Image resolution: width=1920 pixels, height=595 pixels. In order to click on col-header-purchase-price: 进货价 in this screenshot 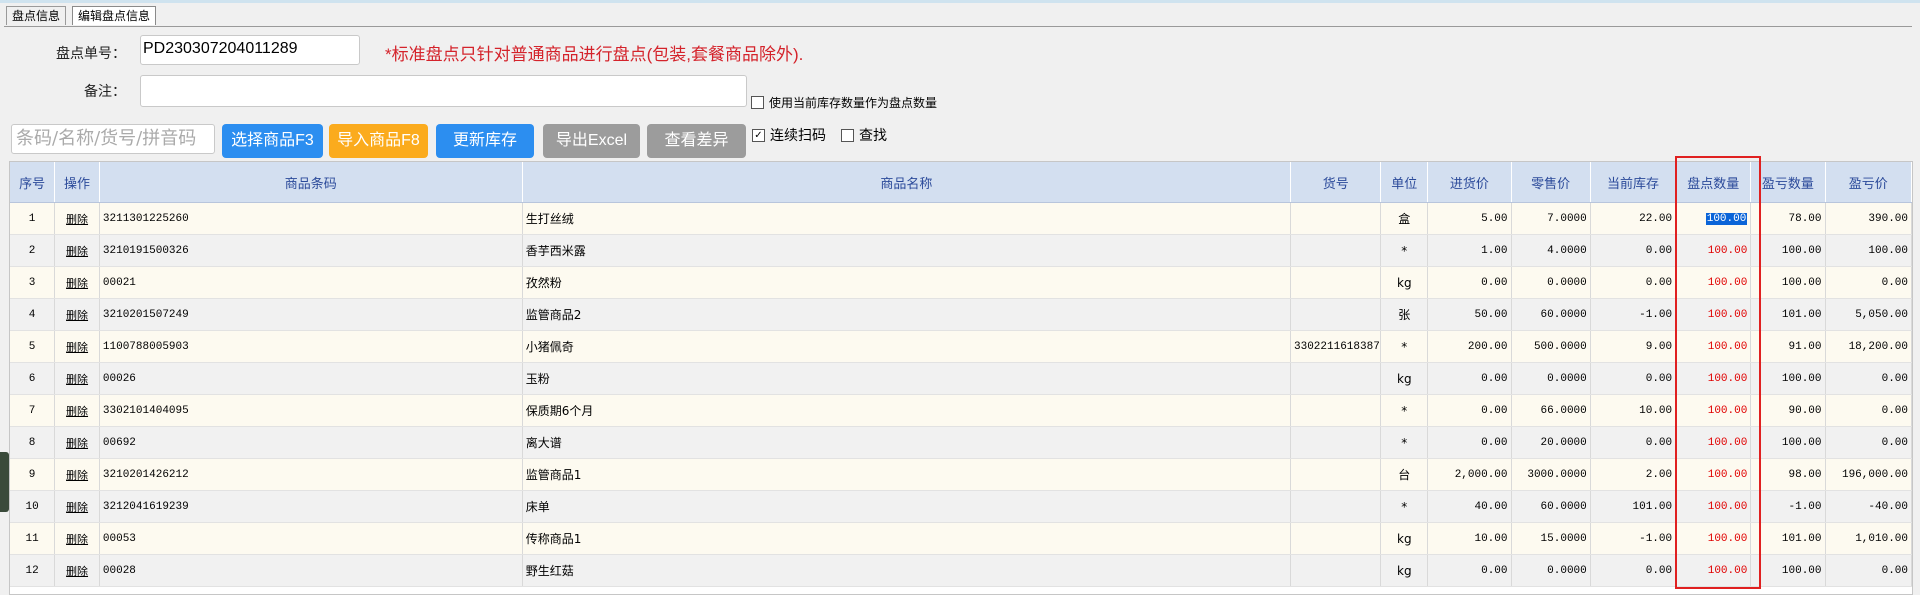, I will do `click(1469, 182)`.